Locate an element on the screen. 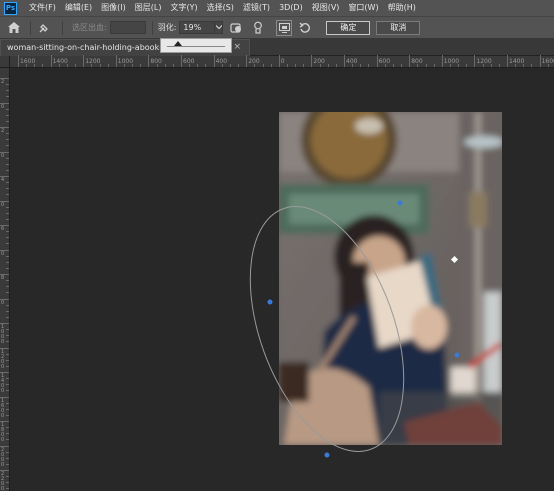 The height and width of the screenshot is (491, 554). selection-handle-left is located at coordinates (270, 302).